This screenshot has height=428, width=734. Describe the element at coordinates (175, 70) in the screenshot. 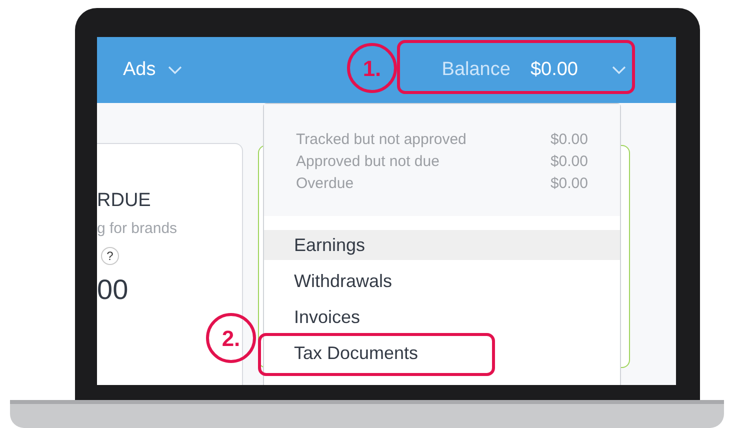

I see `chevron-down-icon` at that location.